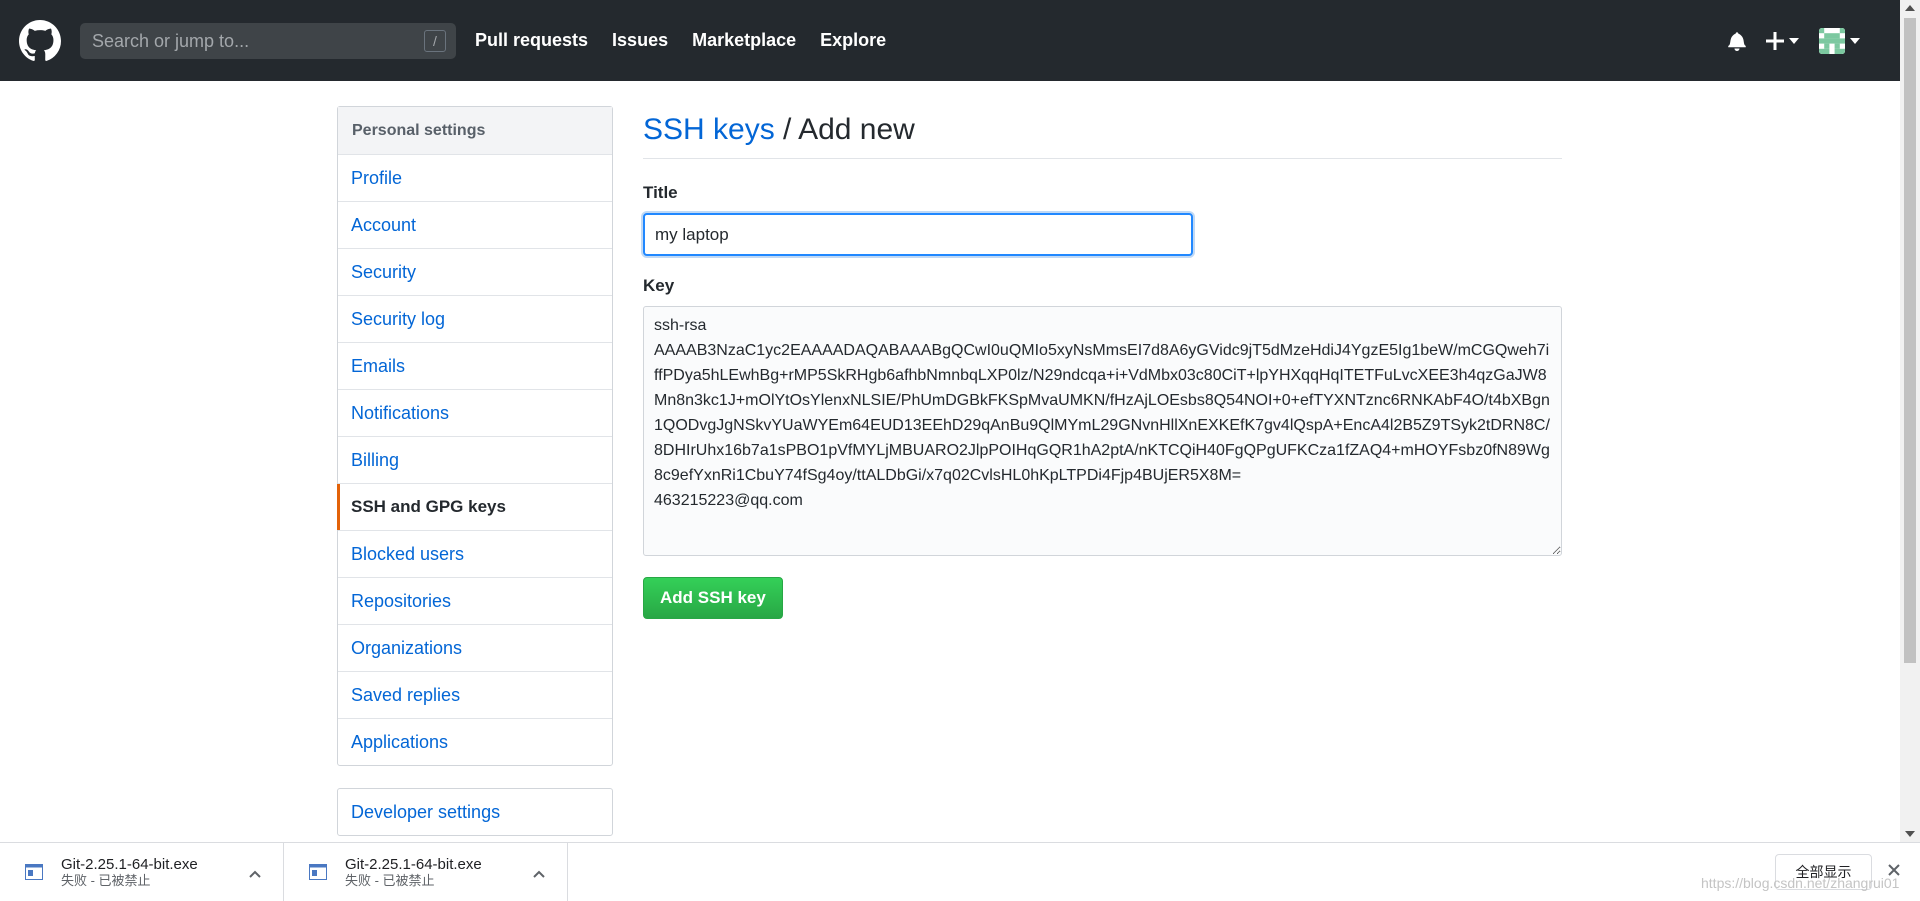 The height and width of the screenshot is (901, 1920). I want to click on github-logo-icon, so click(40, 41).